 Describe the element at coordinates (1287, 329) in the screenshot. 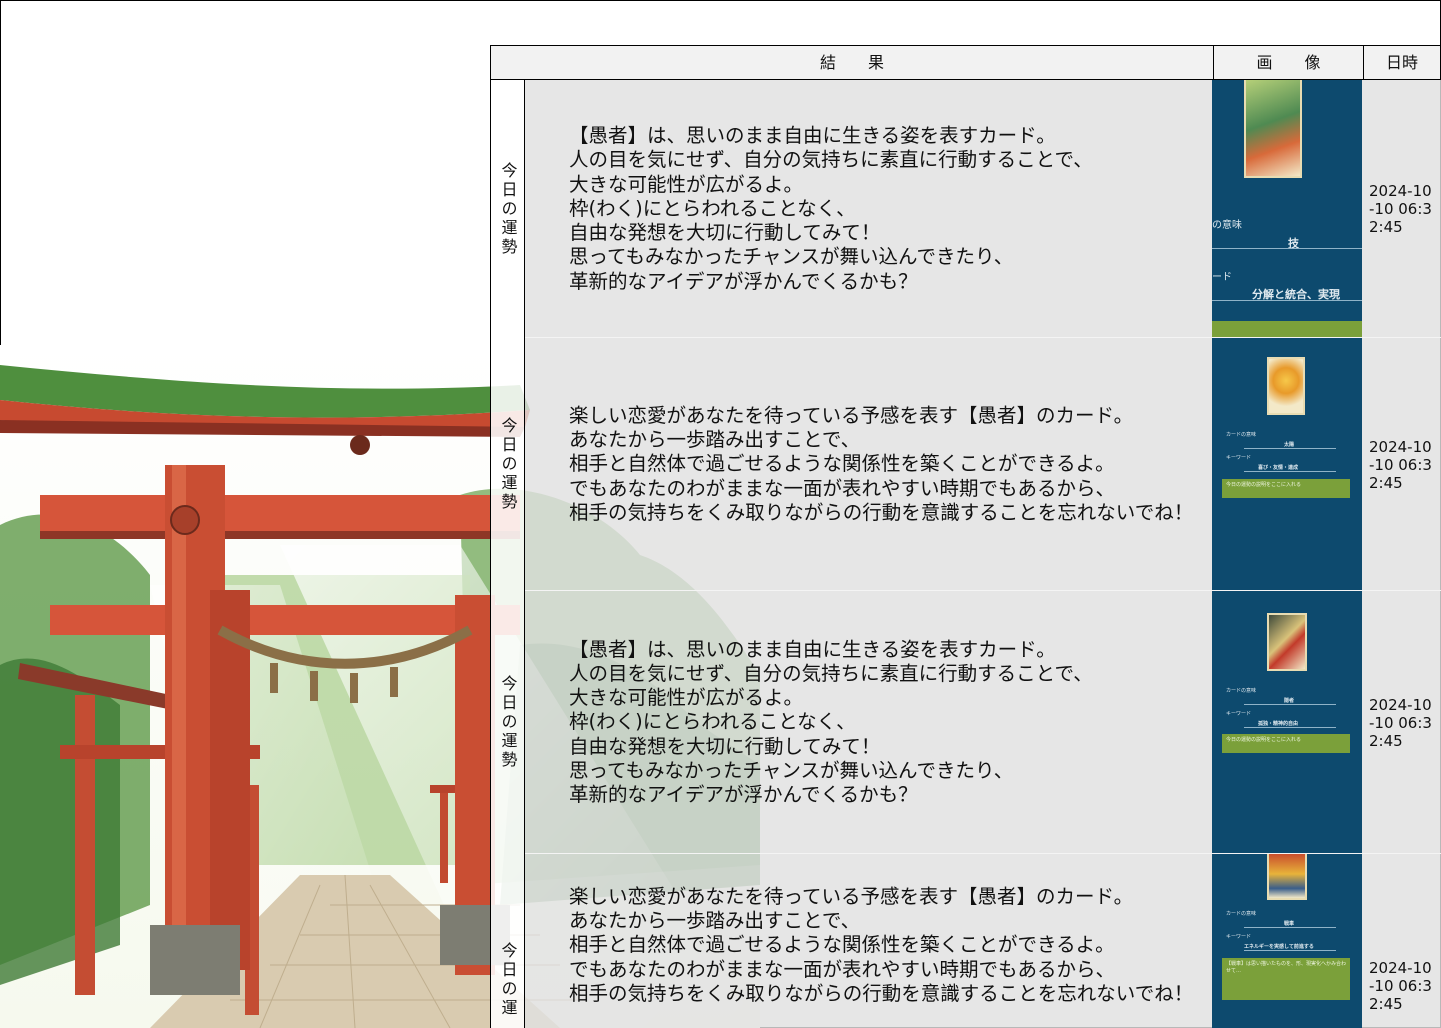

I see `note-panel` at that location.